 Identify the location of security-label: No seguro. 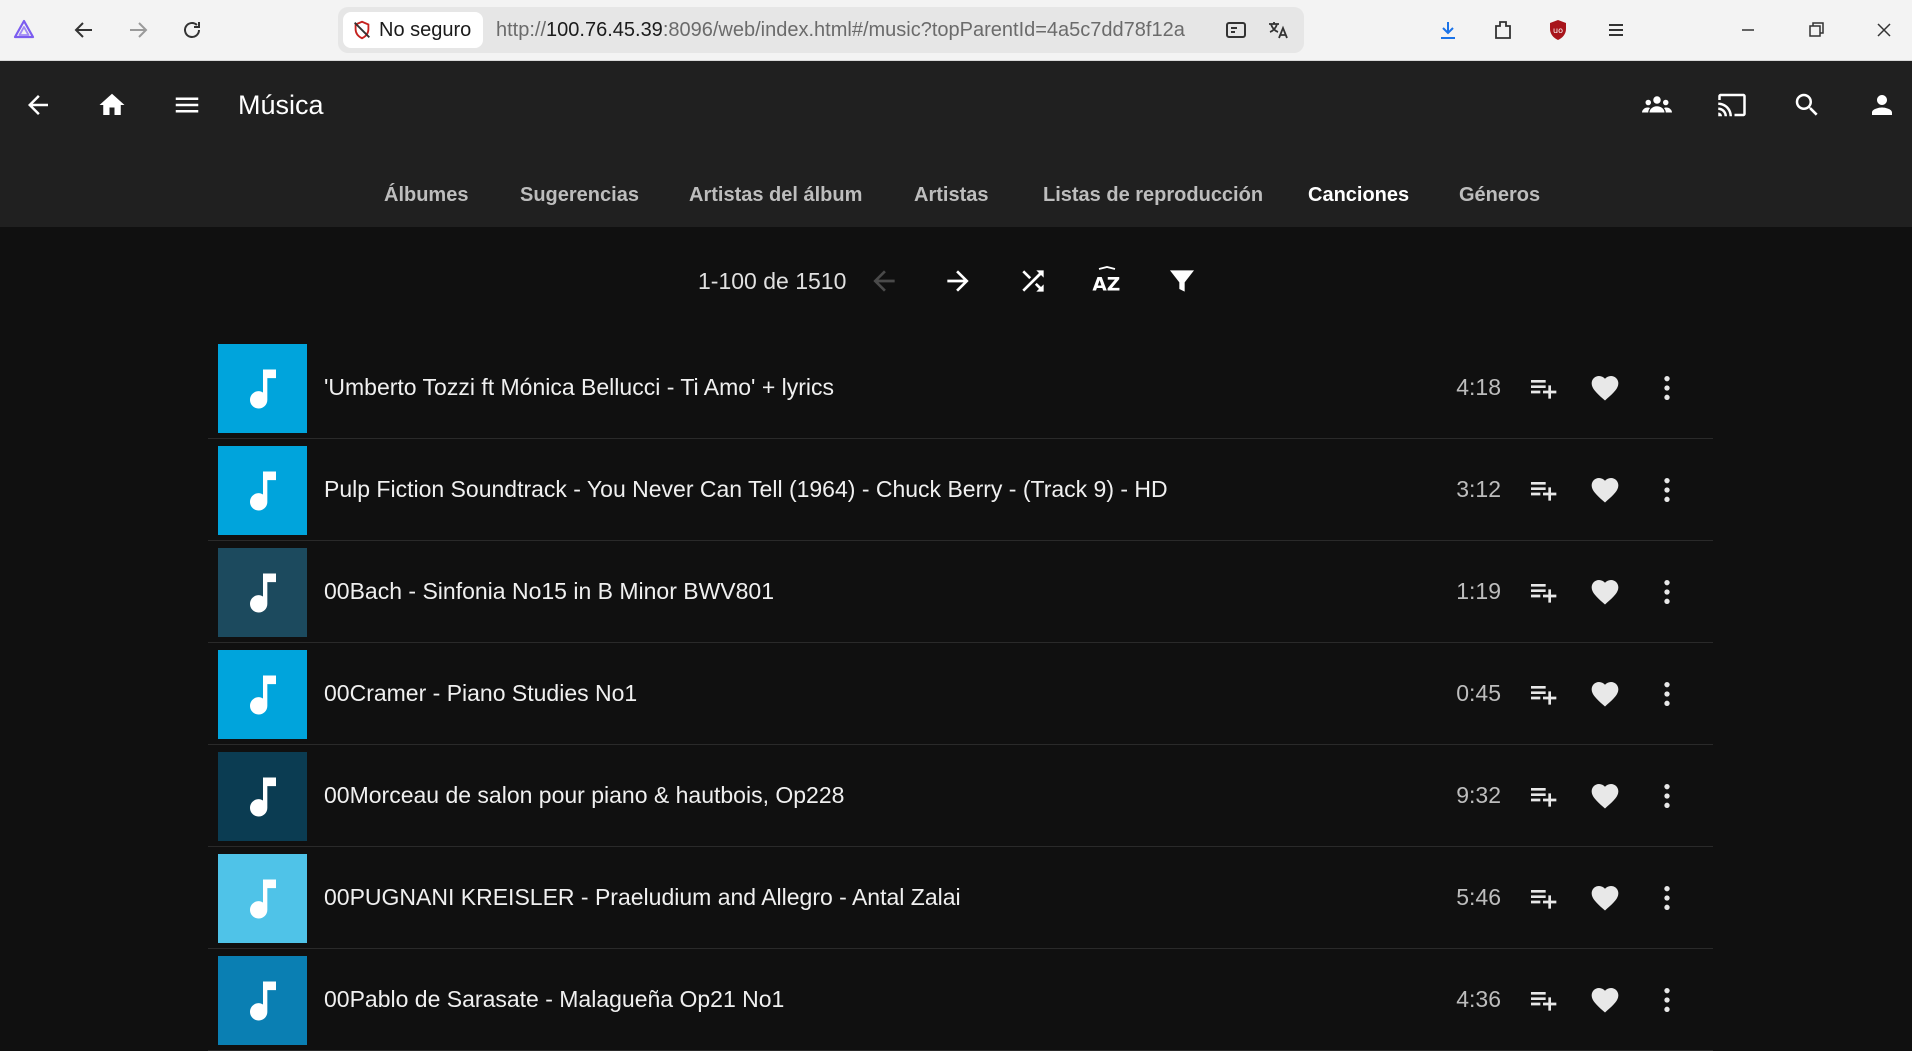
(425, 29).